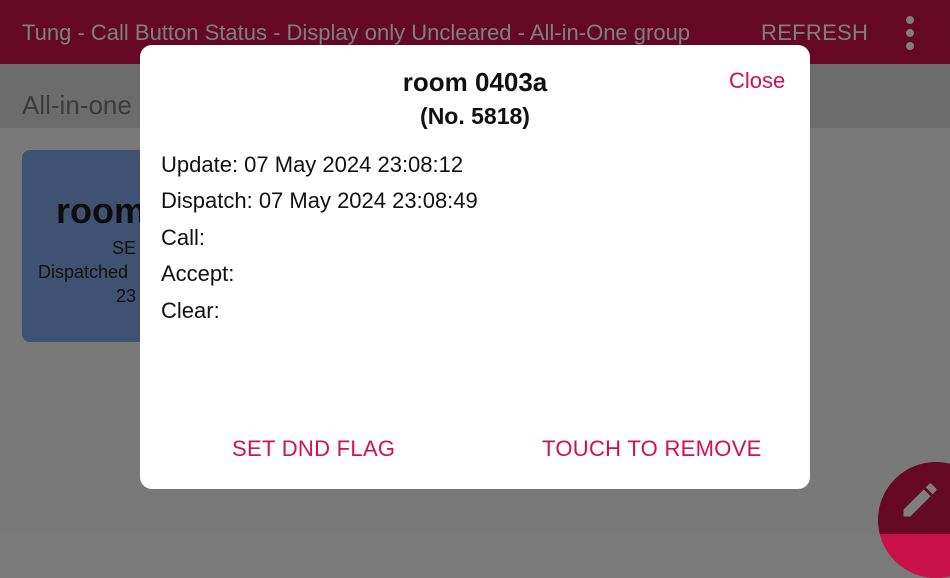 The height and width of the screenshot is (578, 950). I want to click on call-field: Call:, so click(183, 237).